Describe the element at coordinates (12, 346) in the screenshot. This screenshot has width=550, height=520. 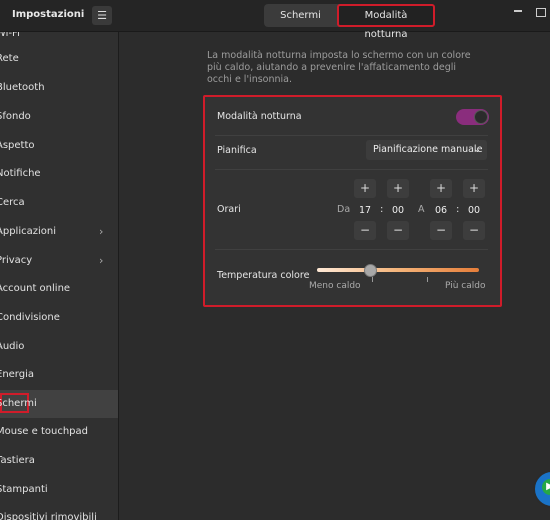
I see `sidebar-item-label: Audio` at that location.